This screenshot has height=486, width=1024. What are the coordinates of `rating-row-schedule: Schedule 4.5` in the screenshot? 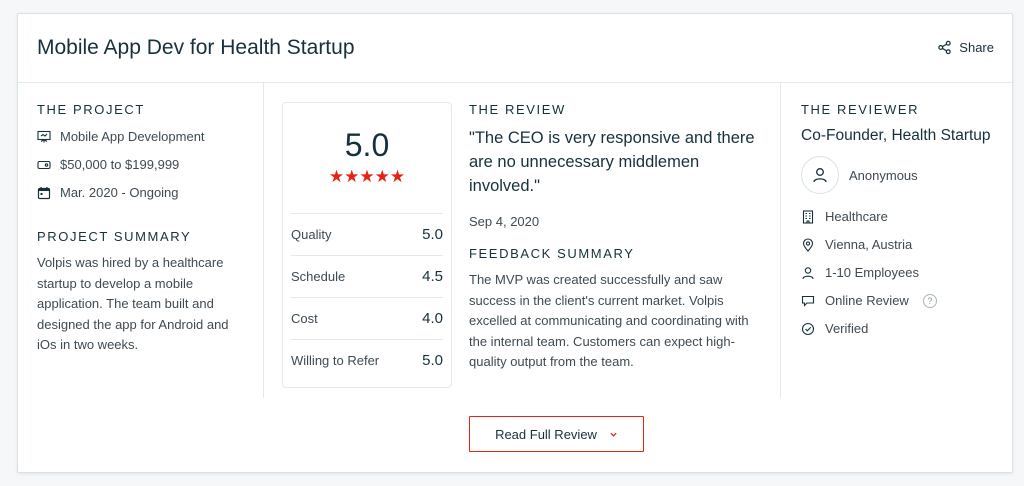 It's located at (367, 276).